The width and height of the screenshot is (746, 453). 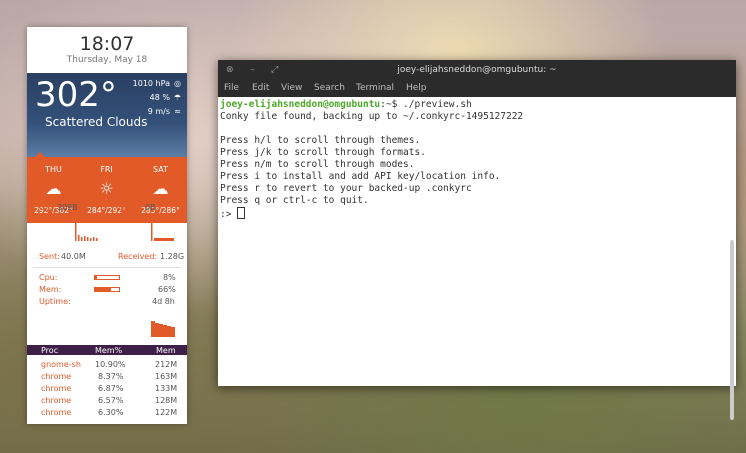 I want to click on sun-cloud-icon: ☼, so click(x=106, y=188).